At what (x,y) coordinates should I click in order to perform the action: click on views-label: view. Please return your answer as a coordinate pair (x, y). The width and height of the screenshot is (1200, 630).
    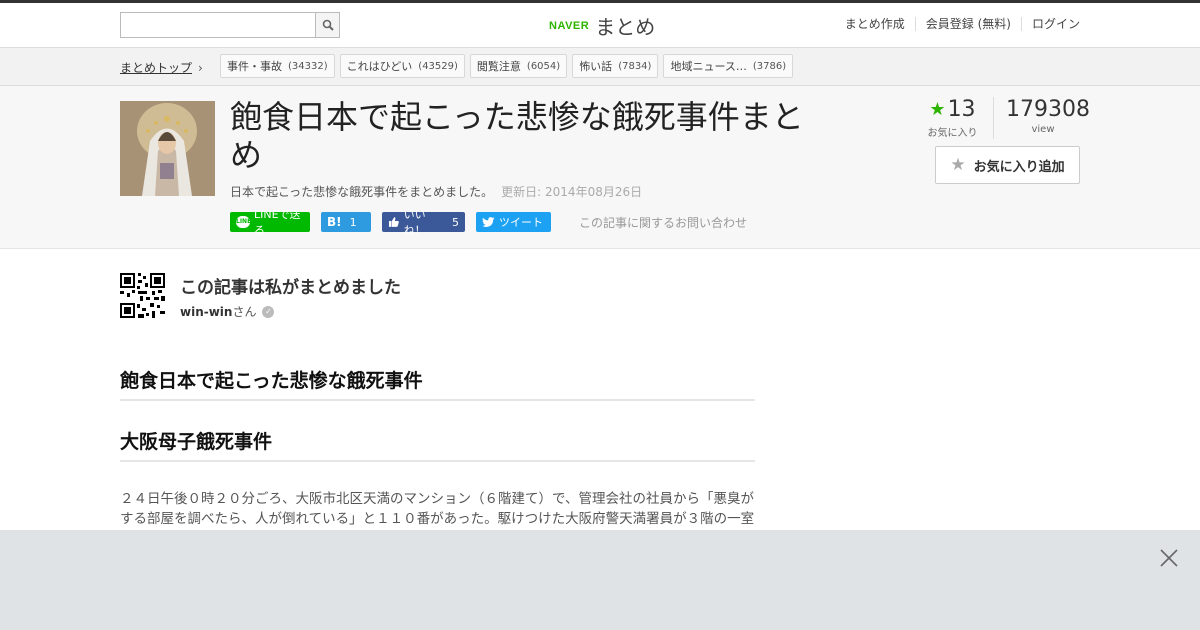
    Looking at the image, I should click on (1043, 129).